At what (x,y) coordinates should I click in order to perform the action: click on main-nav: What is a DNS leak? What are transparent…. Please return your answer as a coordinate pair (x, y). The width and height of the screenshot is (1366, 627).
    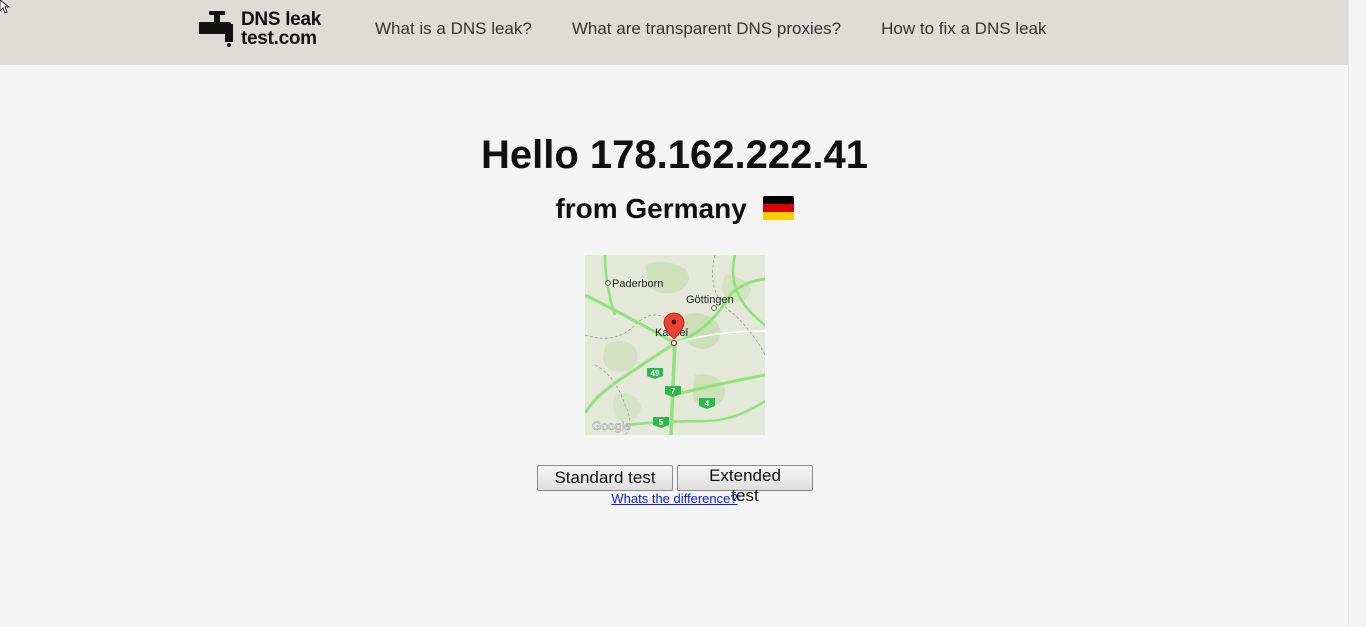
    Looking at the image, I should click on (710, 29).